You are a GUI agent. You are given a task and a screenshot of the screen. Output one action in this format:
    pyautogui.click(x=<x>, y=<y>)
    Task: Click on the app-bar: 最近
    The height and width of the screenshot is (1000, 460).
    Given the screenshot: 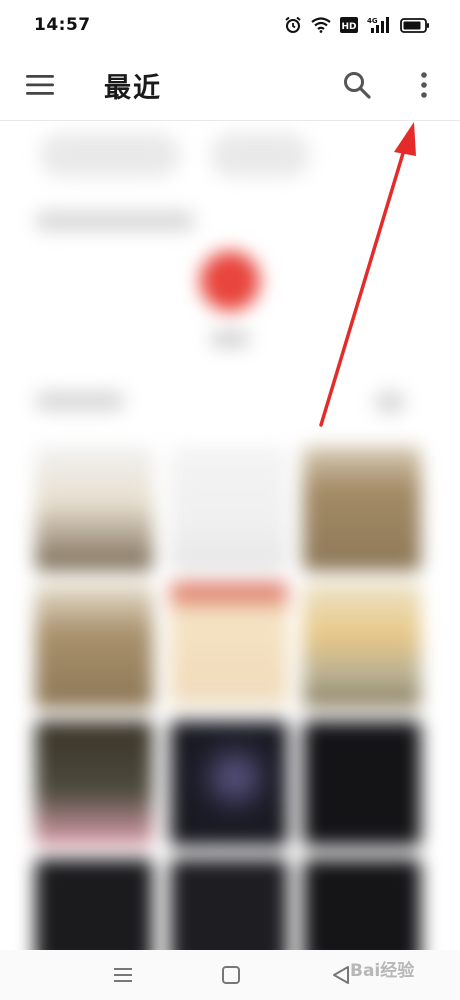 What is the action you would take?
    pyautogui.click(x=230, y=85)
    